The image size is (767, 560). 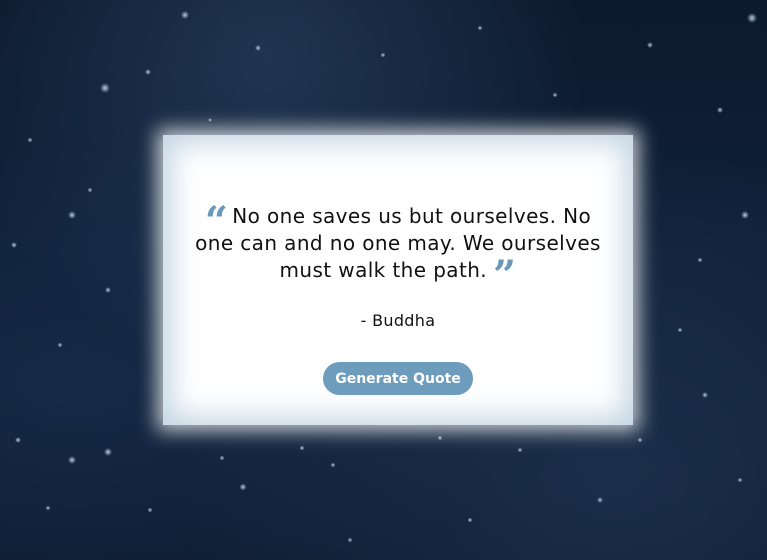 I want to click on close-quote-icon: ”, so click(x=505, y=275).